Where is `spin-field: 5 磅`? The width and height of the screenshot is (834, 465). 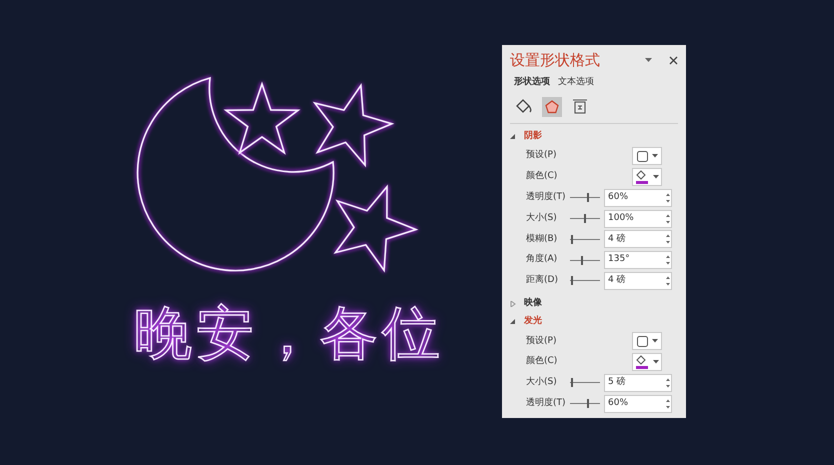
spin-field: 5 磅 is located at coordinates (638, 383).